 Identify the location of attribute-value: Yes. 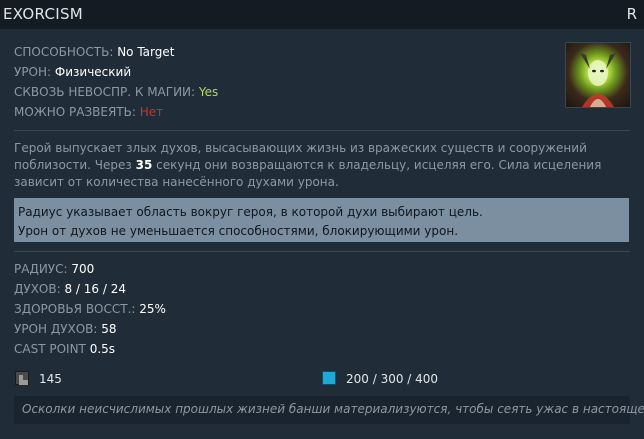
(208, 92).